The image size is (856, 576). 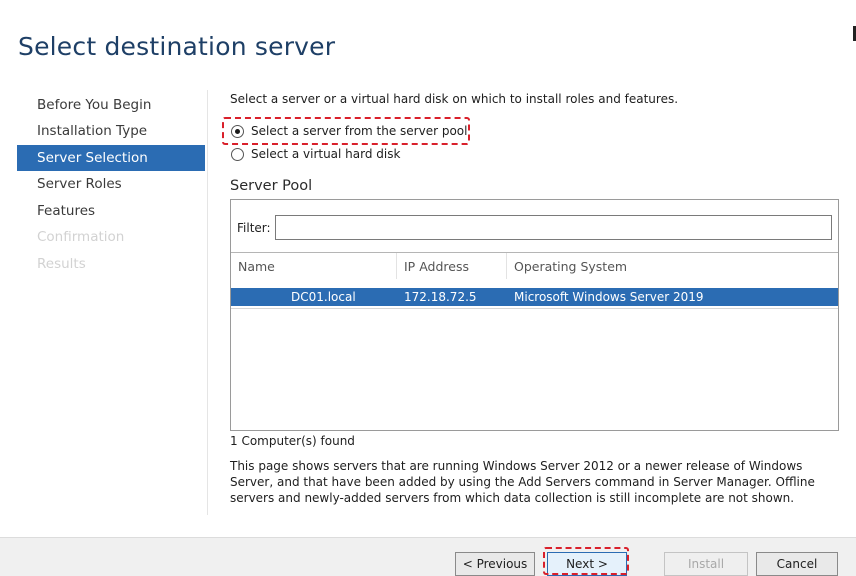 I want to click on column-header-name: Name, so click(x=256, y=266).